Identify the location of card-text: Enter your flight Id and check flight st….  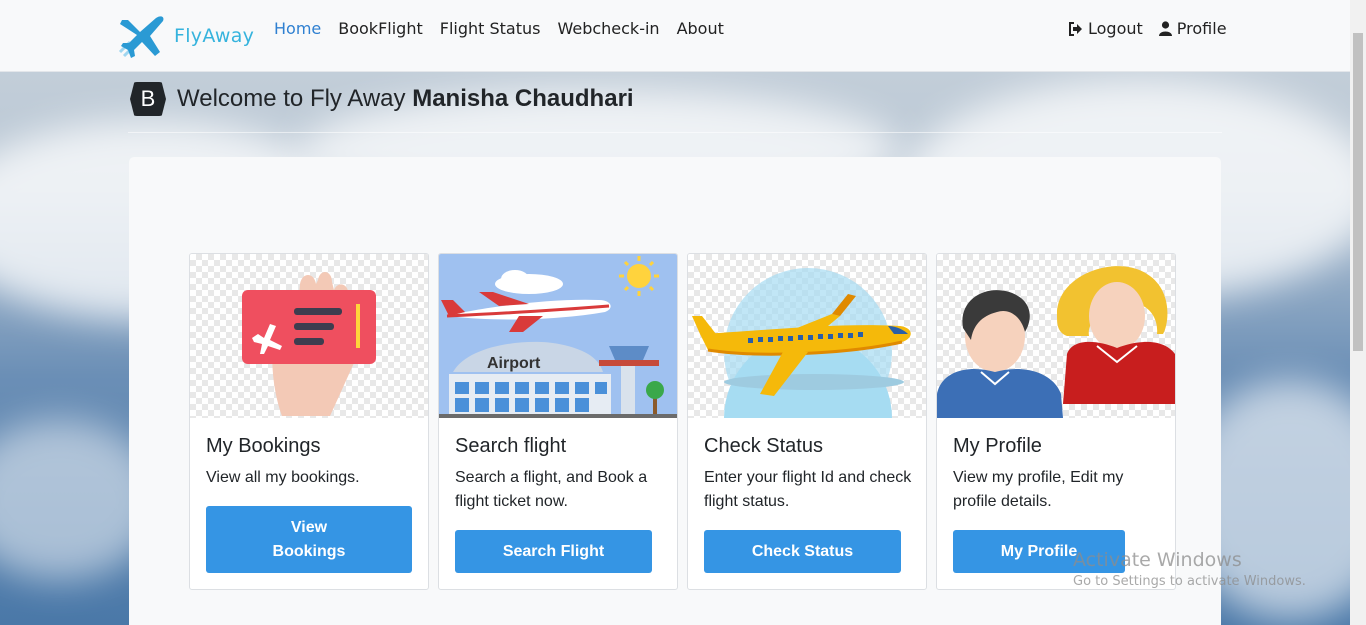
(808, 489).